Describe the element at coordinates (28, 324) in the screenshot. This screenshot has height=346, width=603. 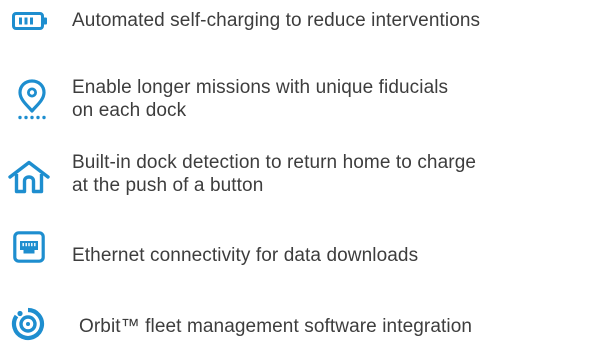
I see `orbit-icon` at that location.